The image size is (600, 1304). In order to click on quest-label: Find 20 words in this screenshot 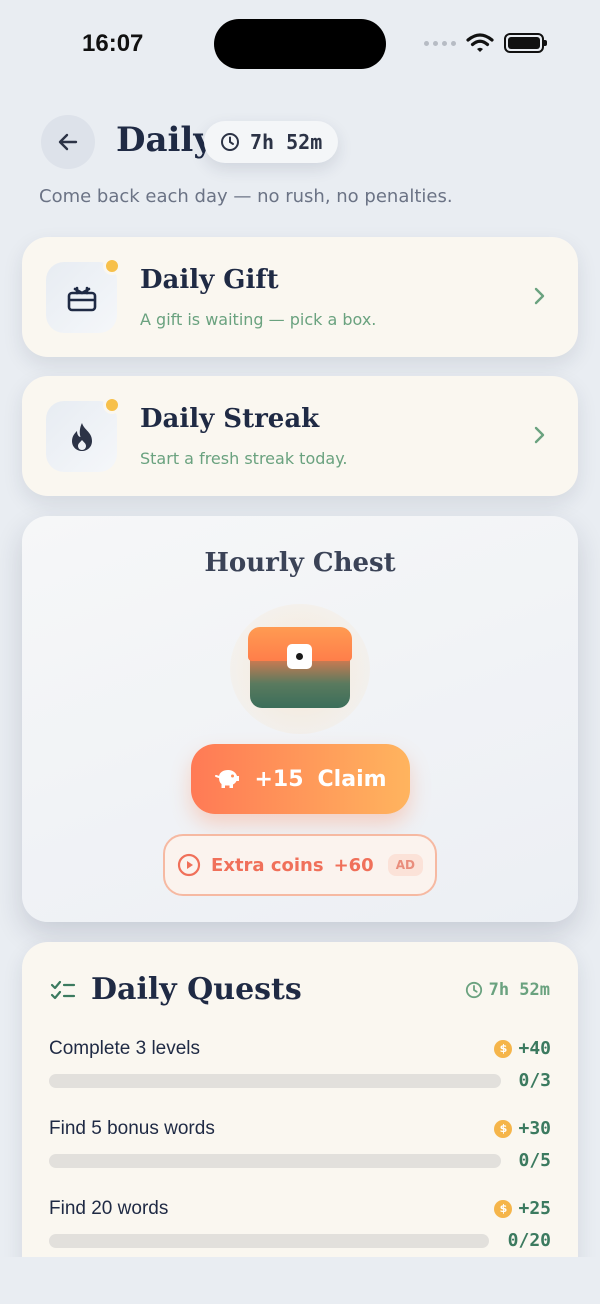, I will do `click(109, 1208)`.